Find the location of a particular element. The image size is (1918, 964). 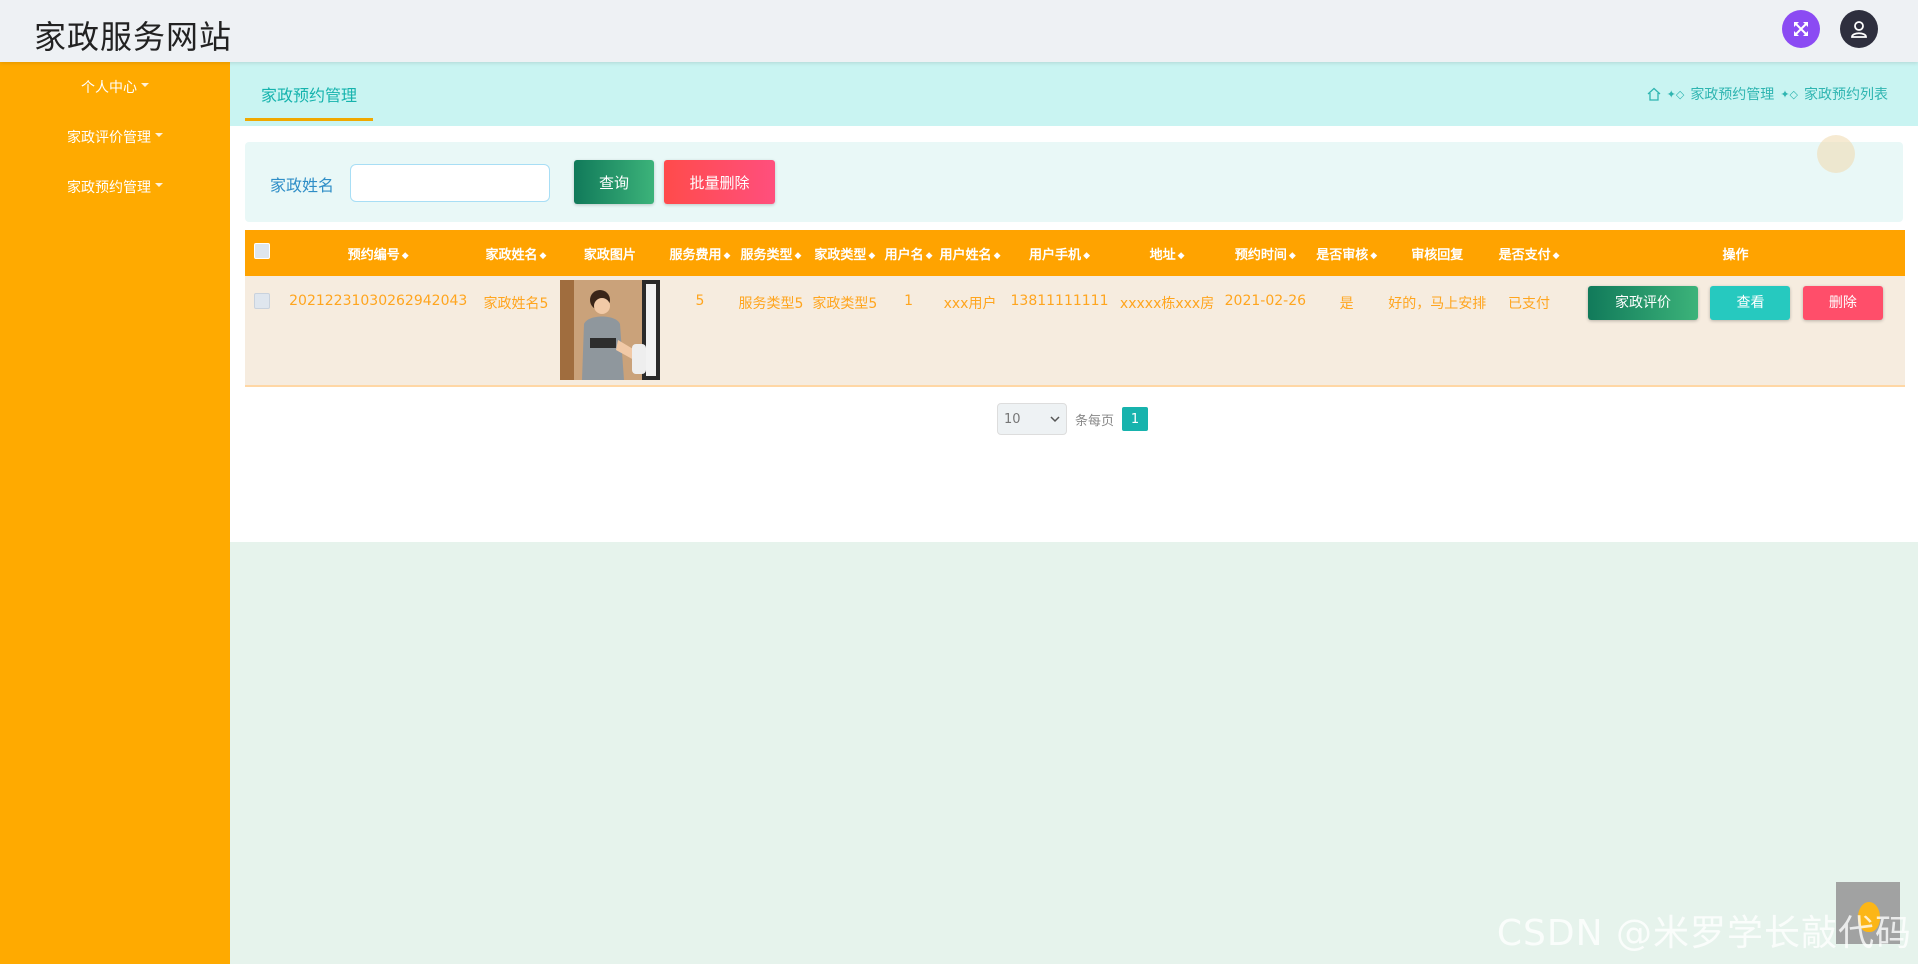

cursor-highlight is located at coordinates (1836, 154).